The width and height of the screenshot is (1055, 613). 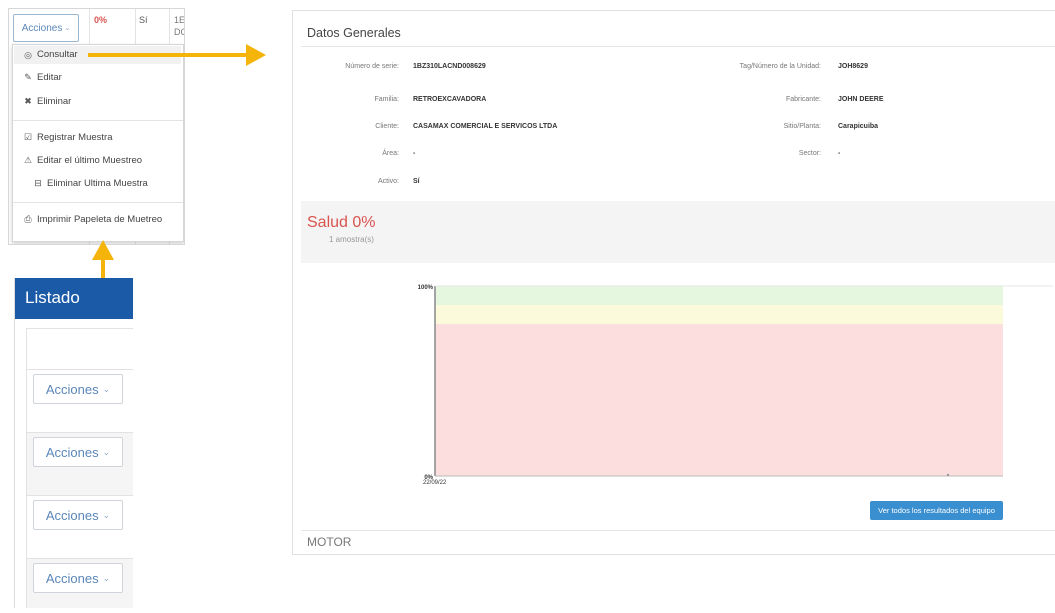 I want to click on salud-band, so click(x=678, y=232).